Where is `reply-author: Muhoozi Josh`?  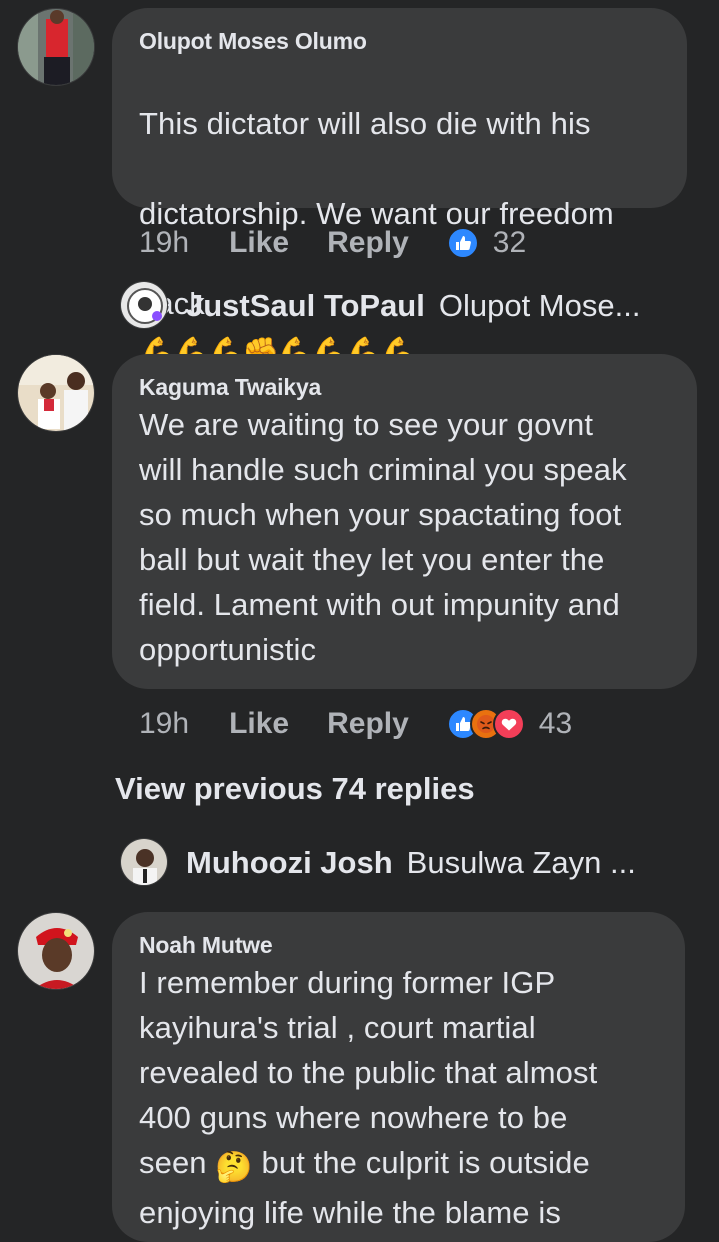 reply-author: Muhoozi Josh is located at coordinates (289, 863).